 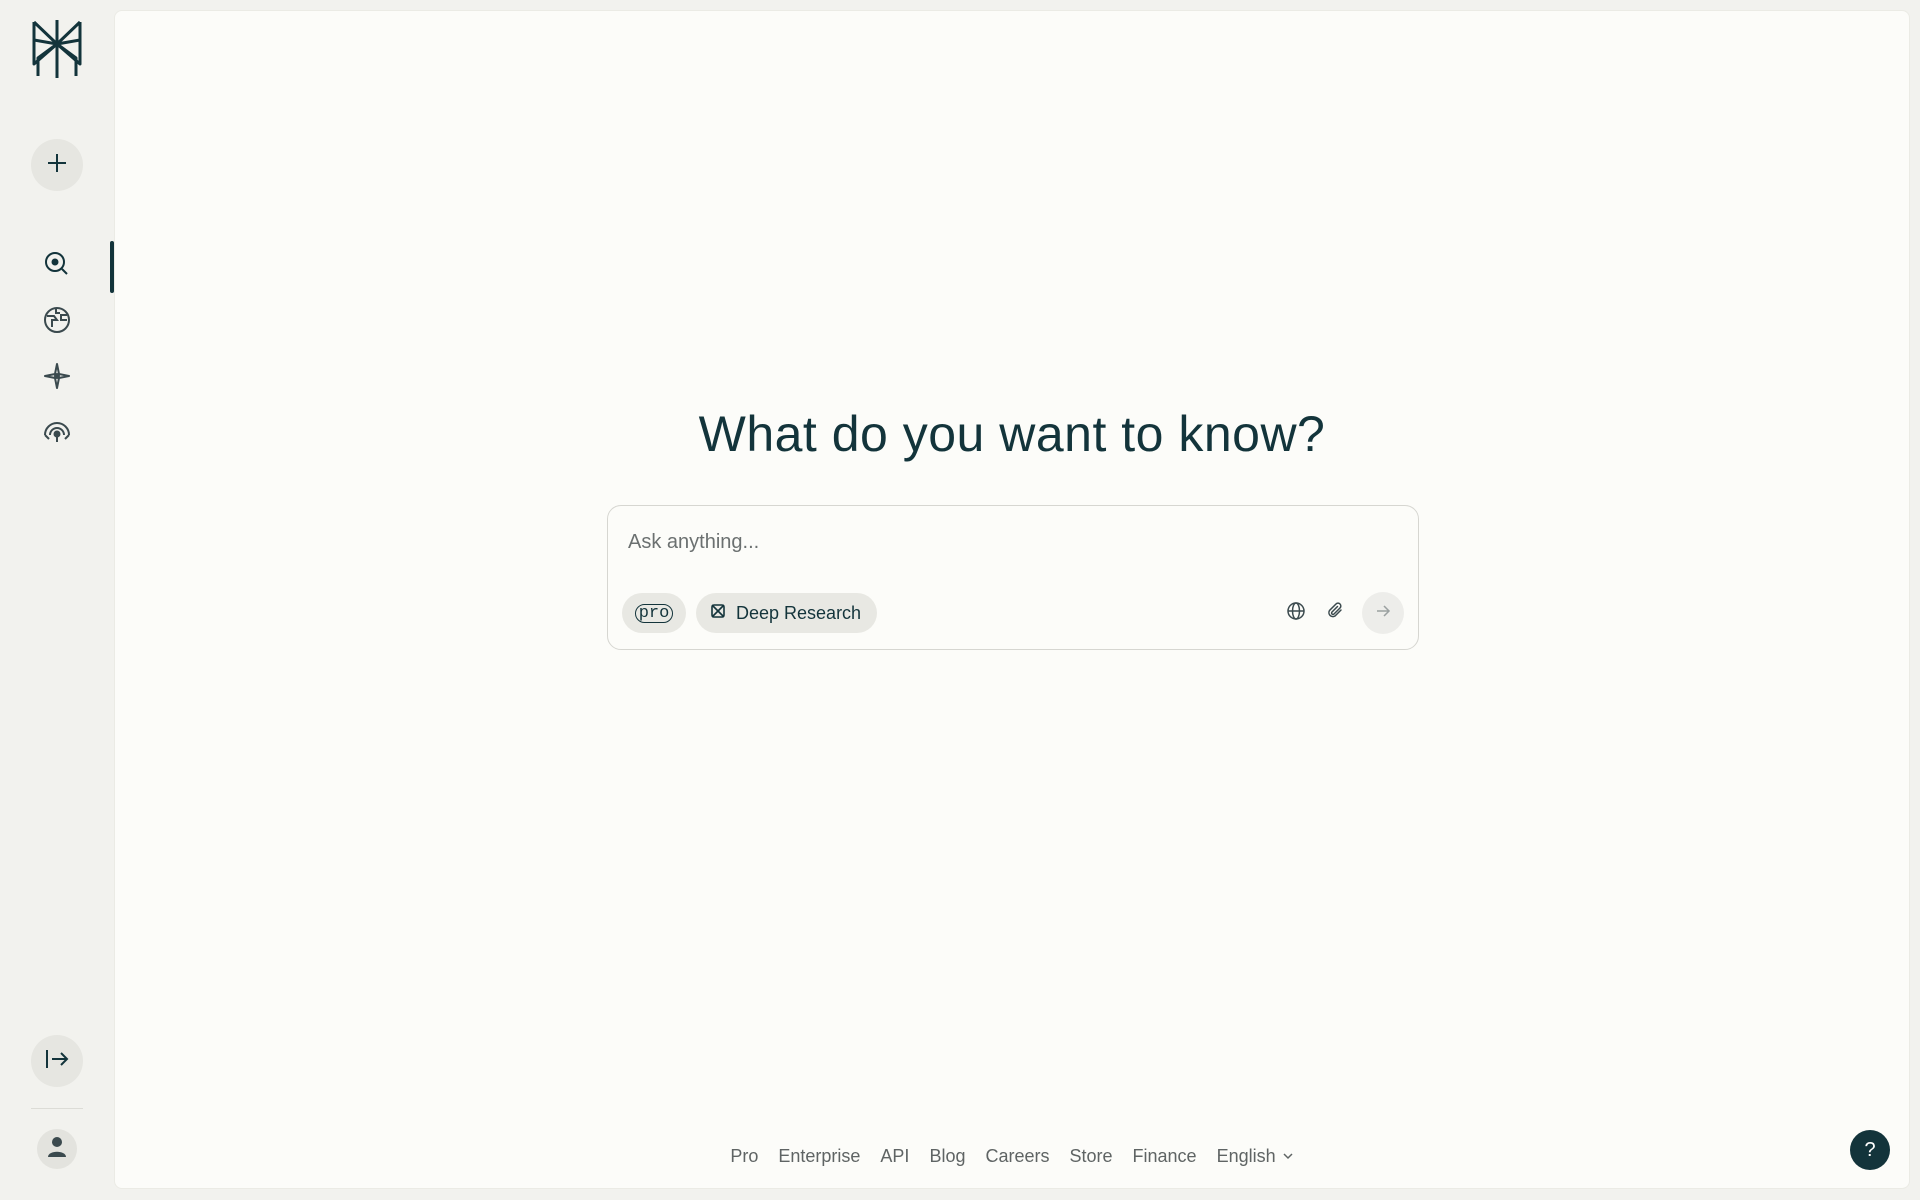 I want to click on search-input, so click(x=1006, y=542).